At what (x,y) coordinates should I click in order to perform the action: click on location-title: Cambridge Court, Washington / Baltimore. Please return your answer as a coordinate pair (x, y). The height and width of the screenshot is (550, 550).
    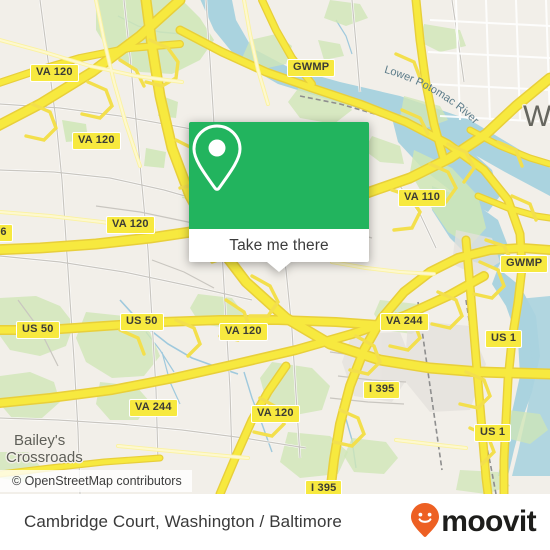
    Looking at the image, I should click on (183, 521).